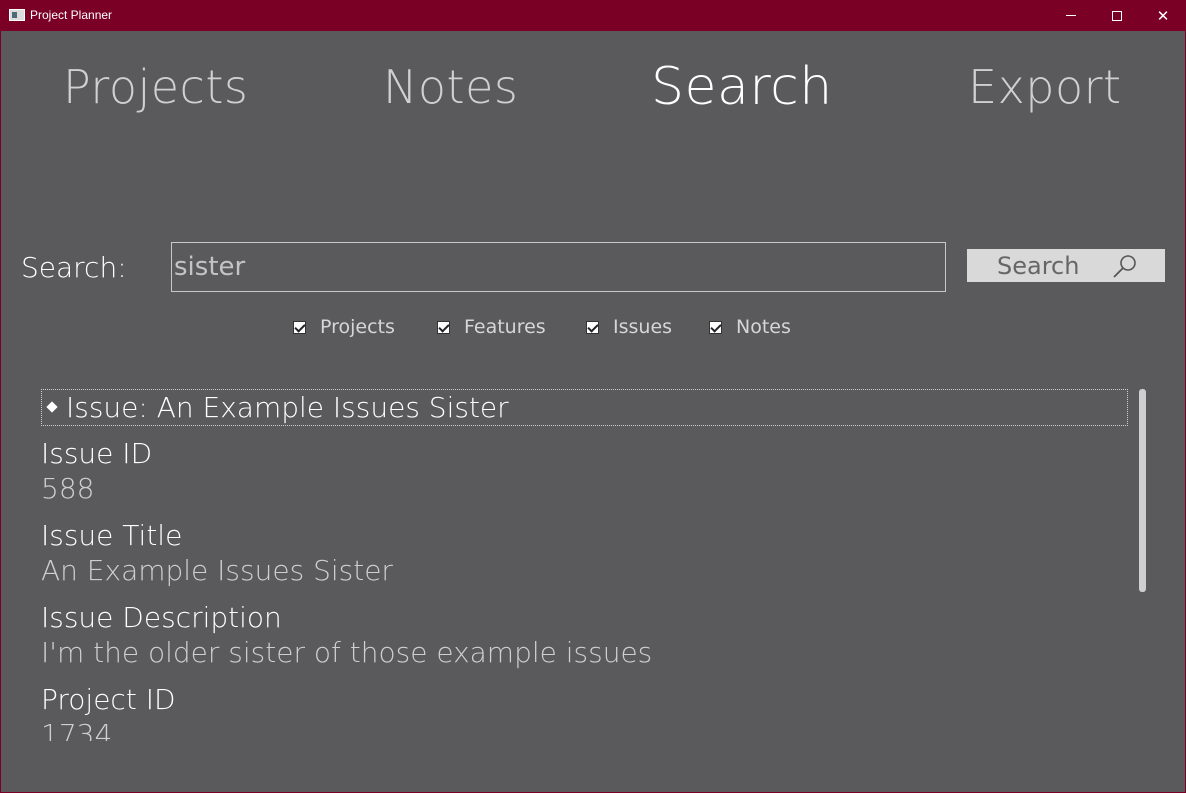  Describe the element at coordinates (217, 570) in the screenshot. I see `field-value: An Example Issues Sister` at that location.